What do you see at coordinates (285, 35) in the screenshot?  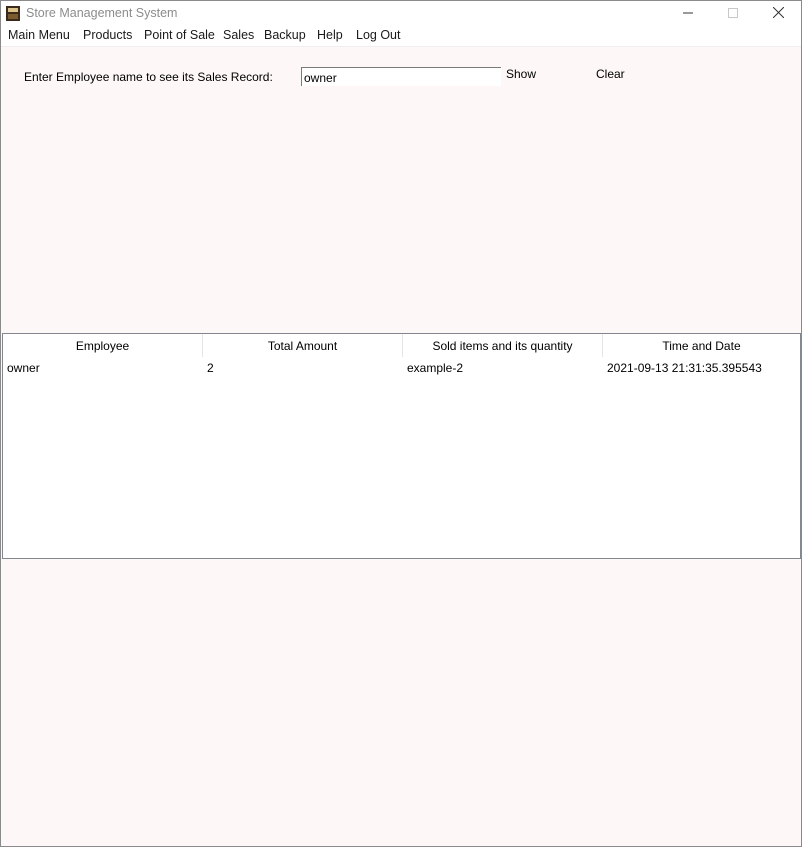 I see `menu-backup: Backup` at bounding box center [285, 35].